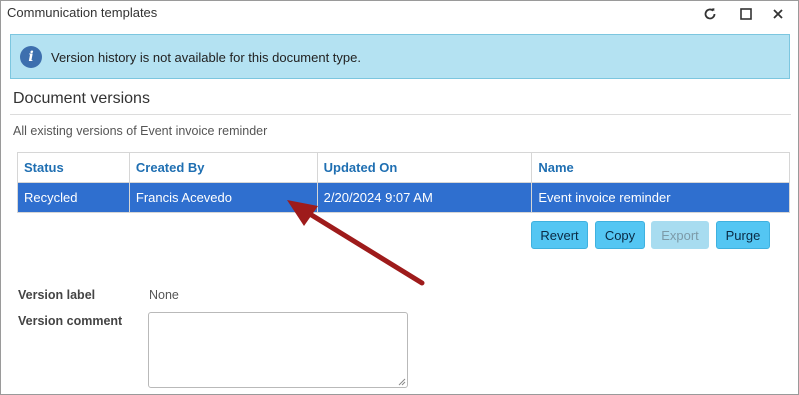 This screenshot has height=395, width=799. I want to click on title-bar: Communication templates, so click(399, 14).